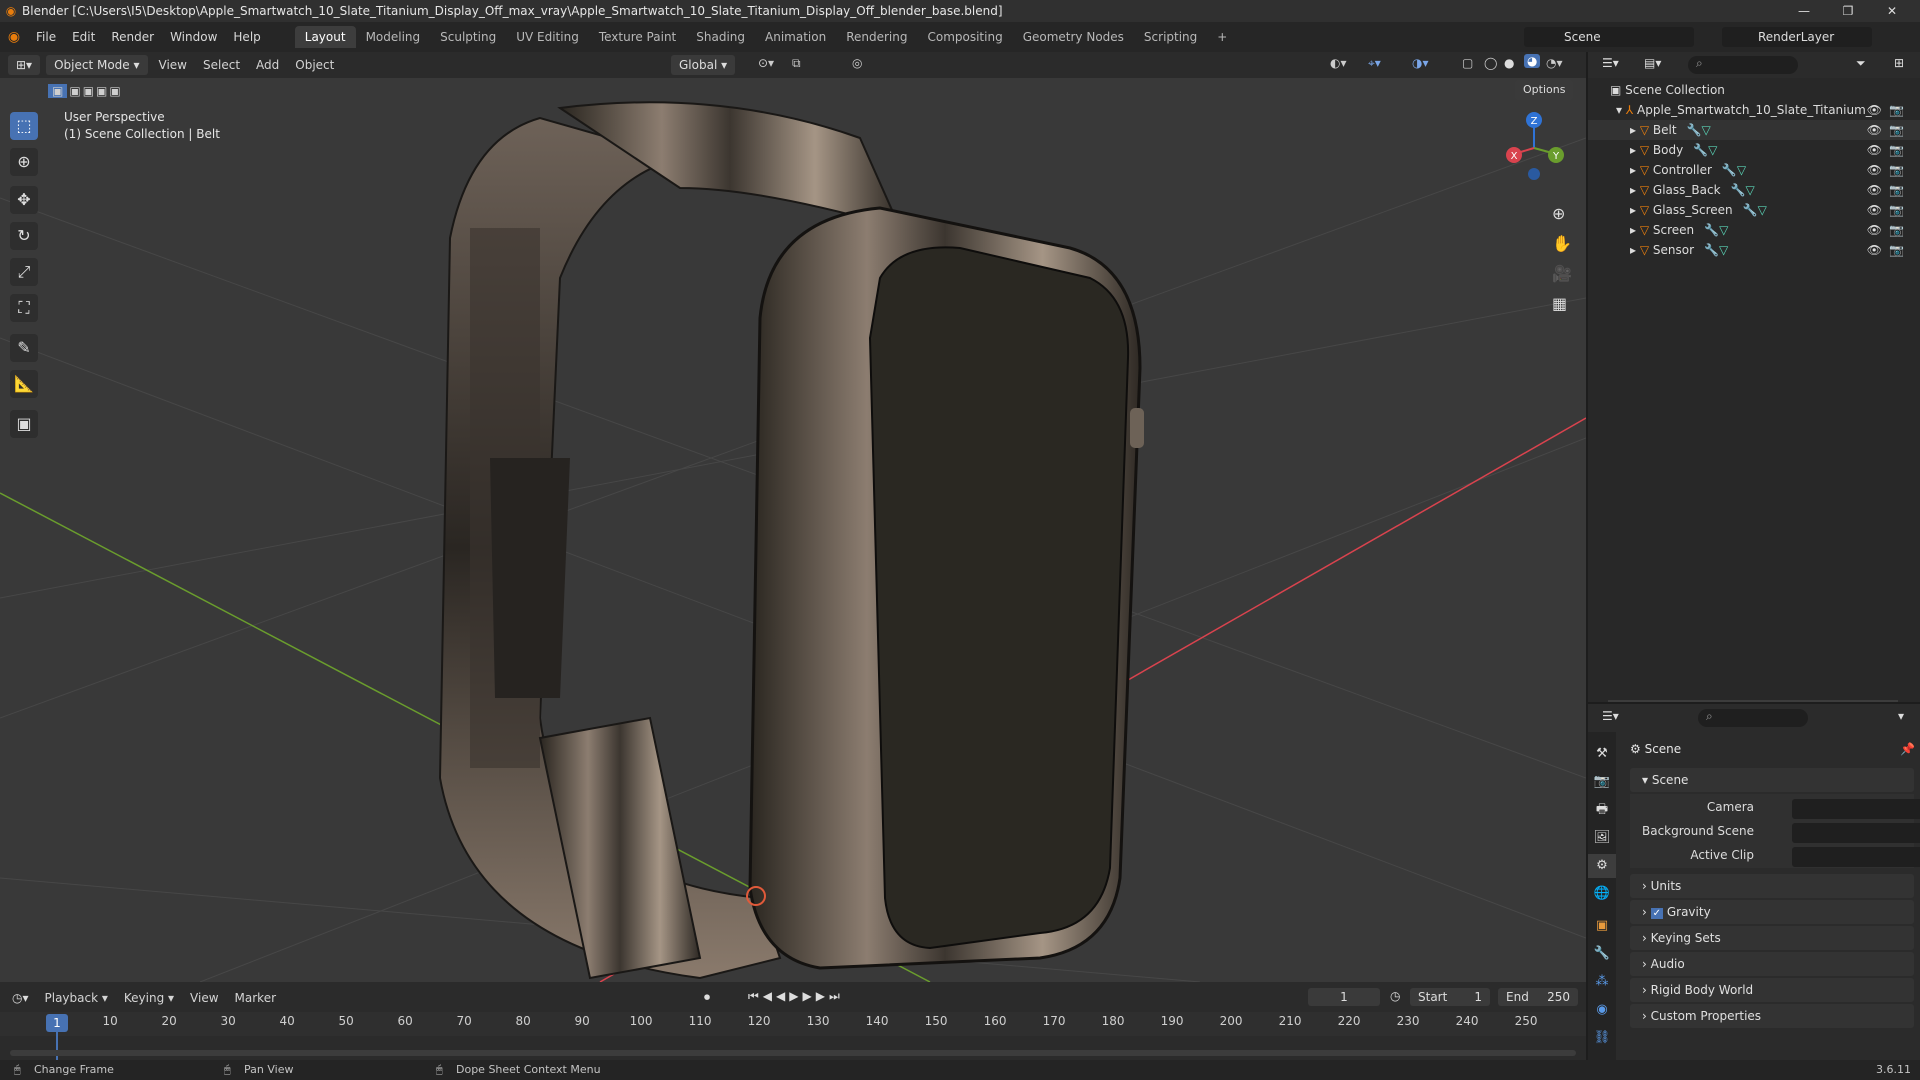  Describe the element at coordinates (204, 998) in the screenshot. I see `timeline-menu-view: View` at that location.